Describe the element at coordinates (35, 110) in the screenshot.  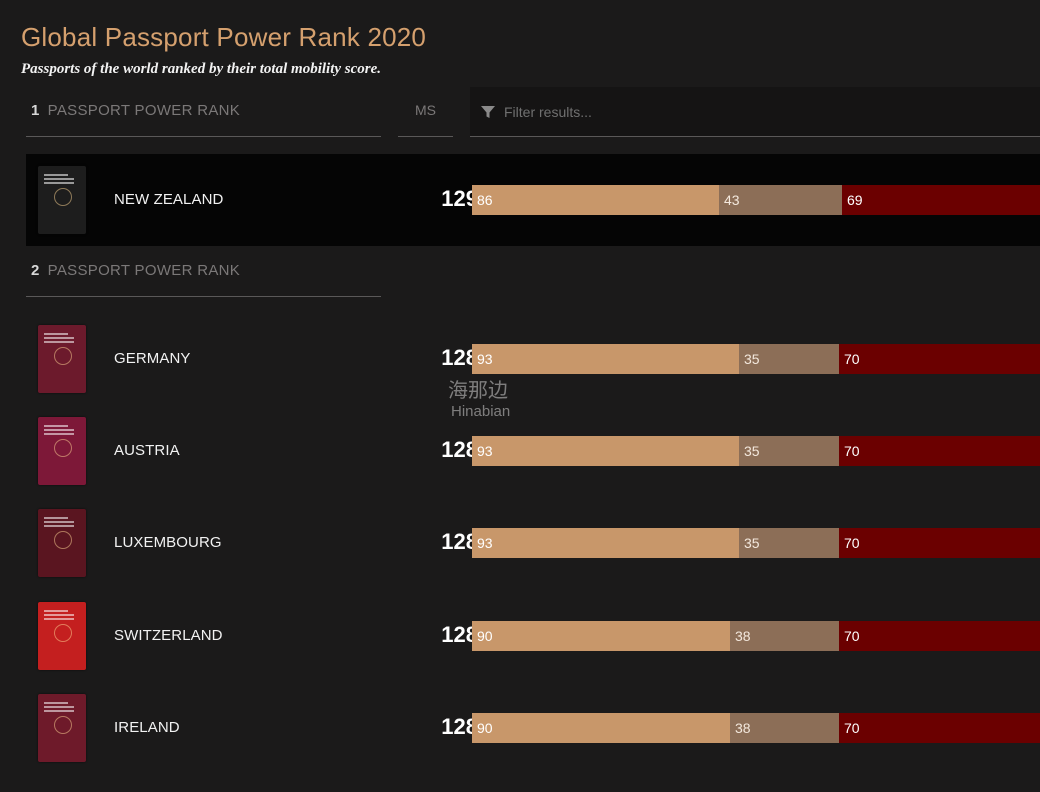
I see `rank-number: 1` at that location.